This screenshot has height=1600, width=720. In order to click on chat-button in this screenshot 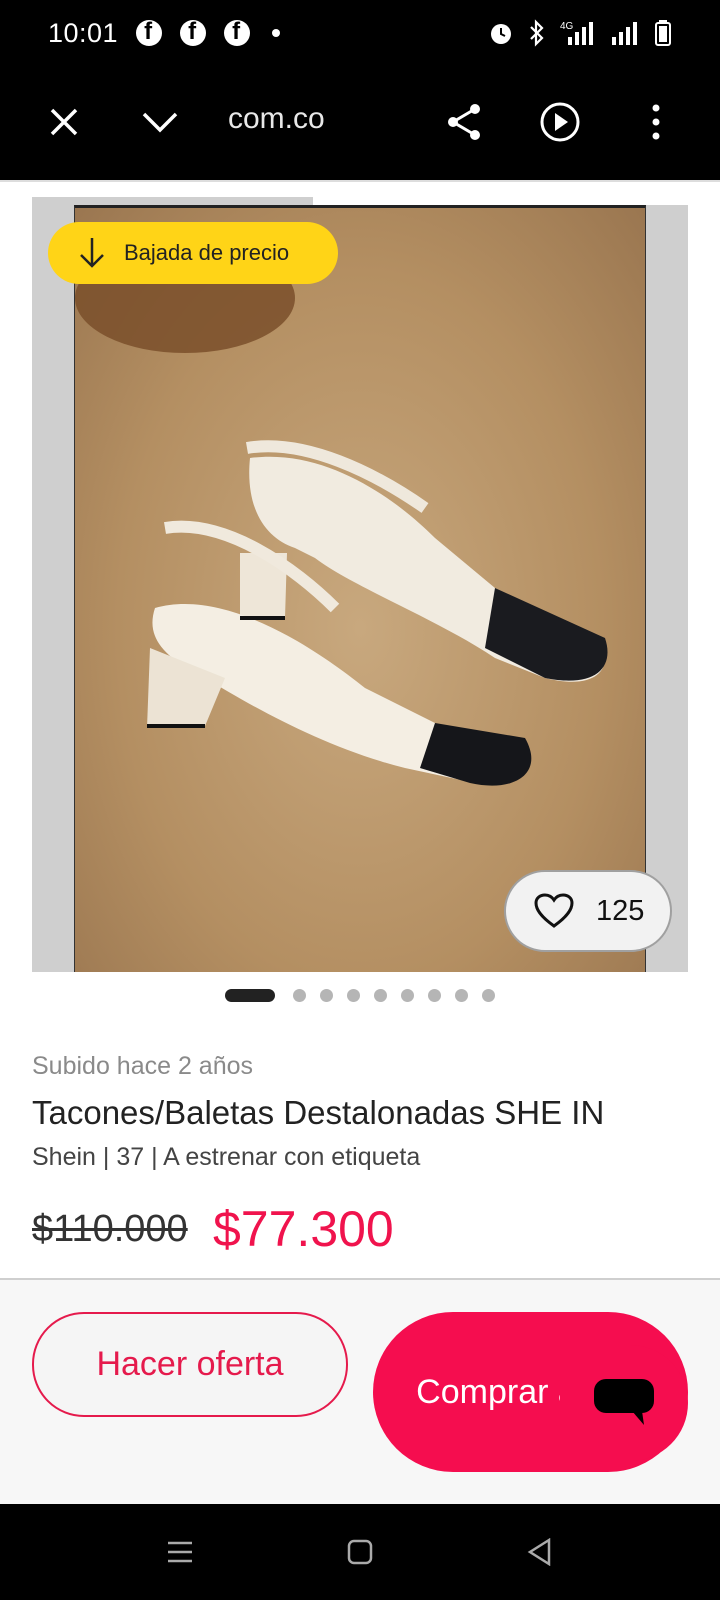, I will do `click(624, 1403)`.